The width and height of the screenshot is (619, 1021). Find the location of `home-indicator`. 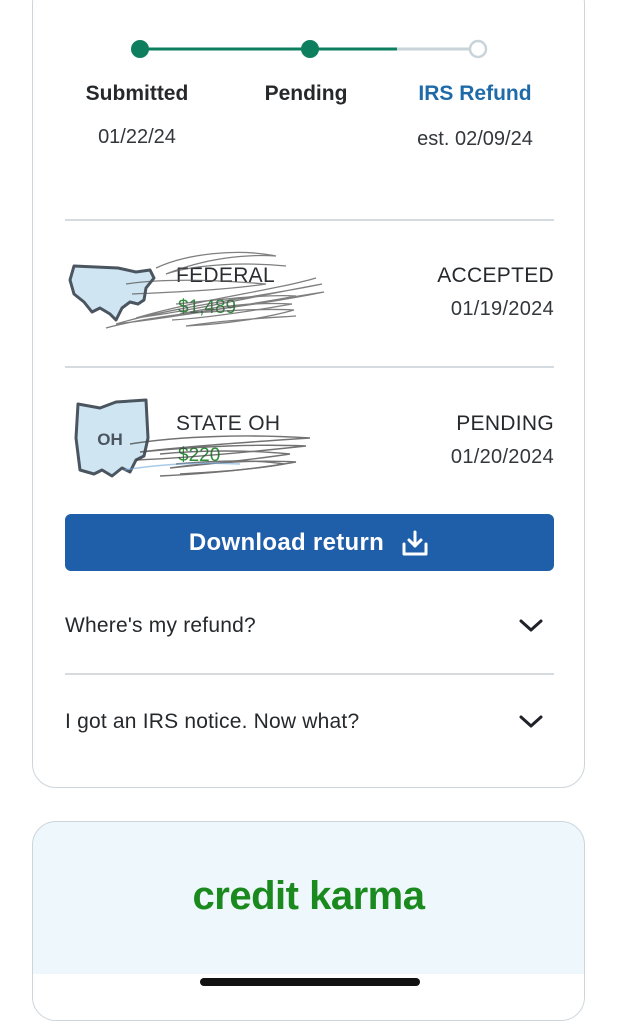

home-indicator is located at coordinates (310, 982).